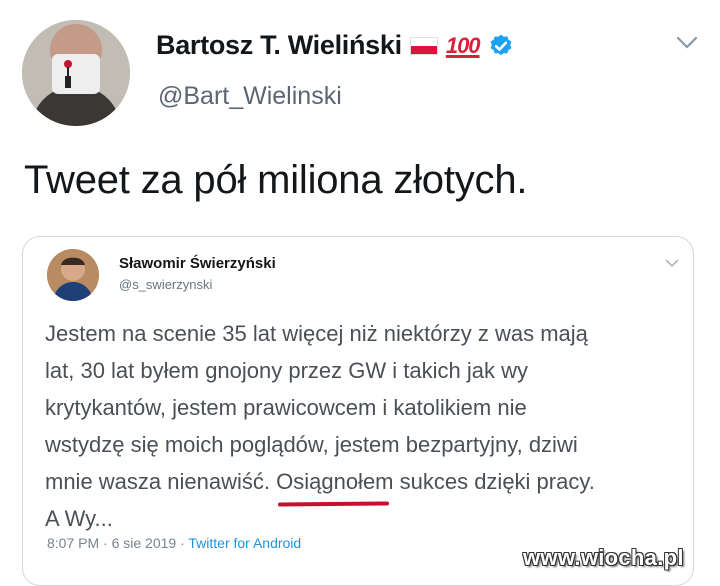 The width and height of the screenshot is (720, 586). I want to click on verified-badge-icon, so click(500, 44).